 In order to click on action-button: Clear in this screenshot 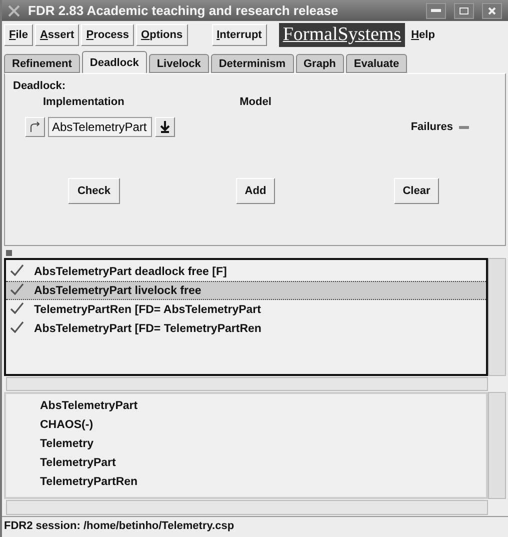, I will do `click(417, 191)`.